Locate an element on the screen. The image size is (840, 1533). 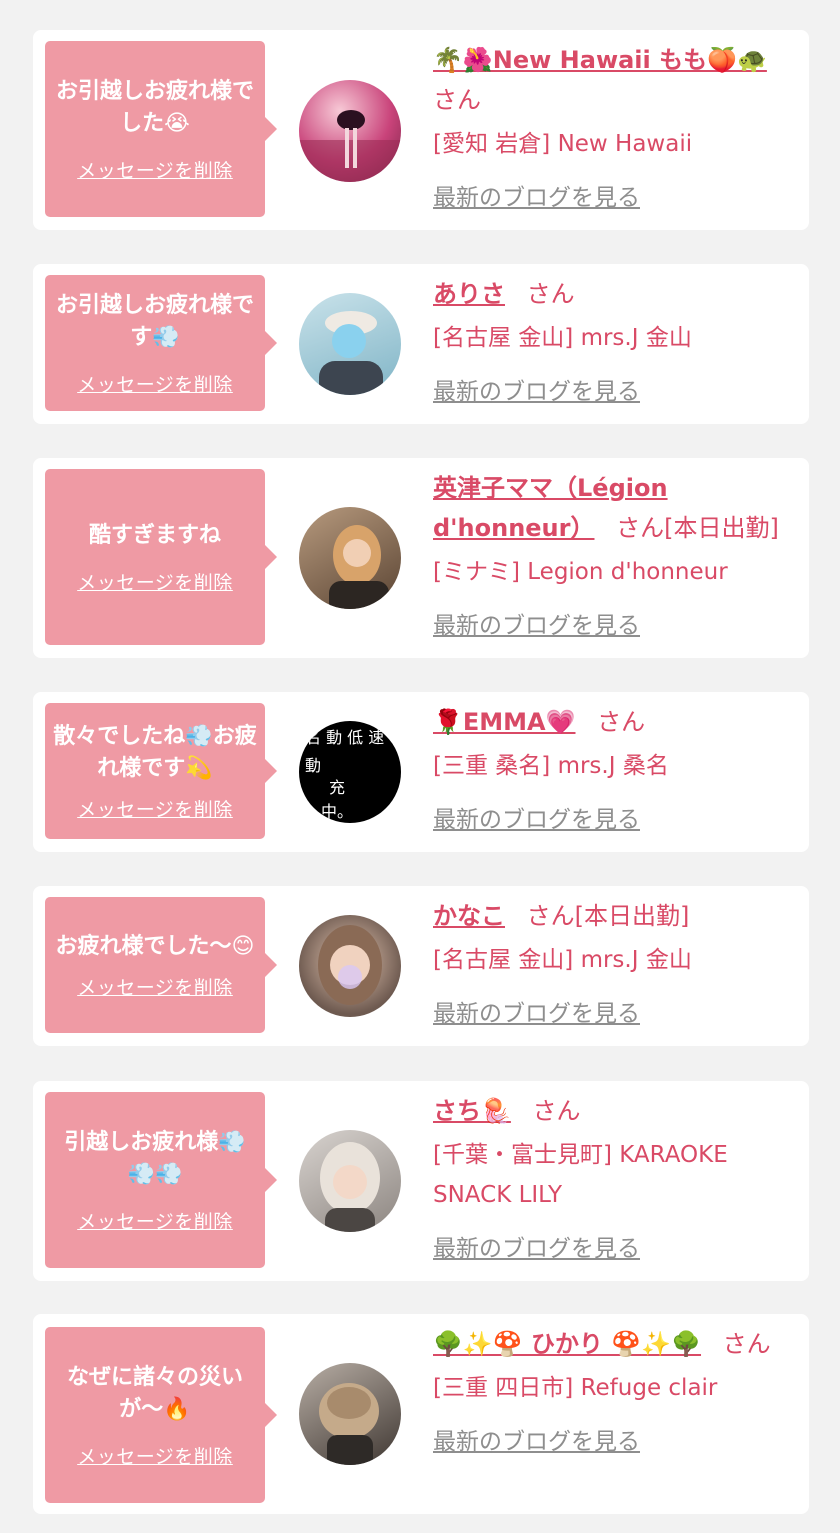
profile-name-link: 🌹EMMA💗 is located at coordinates (504, 722).